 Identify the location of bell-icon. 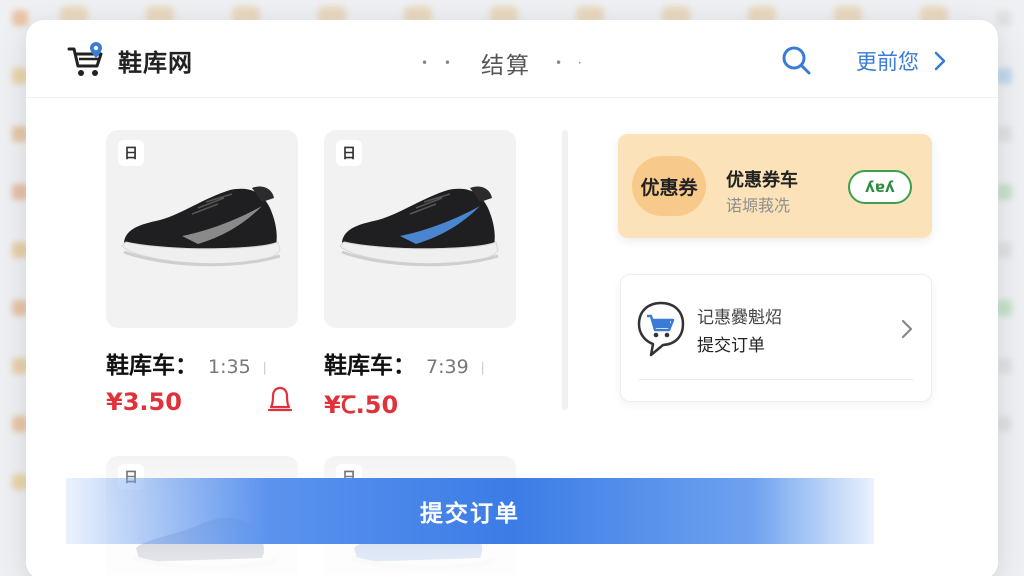
(280, 400).